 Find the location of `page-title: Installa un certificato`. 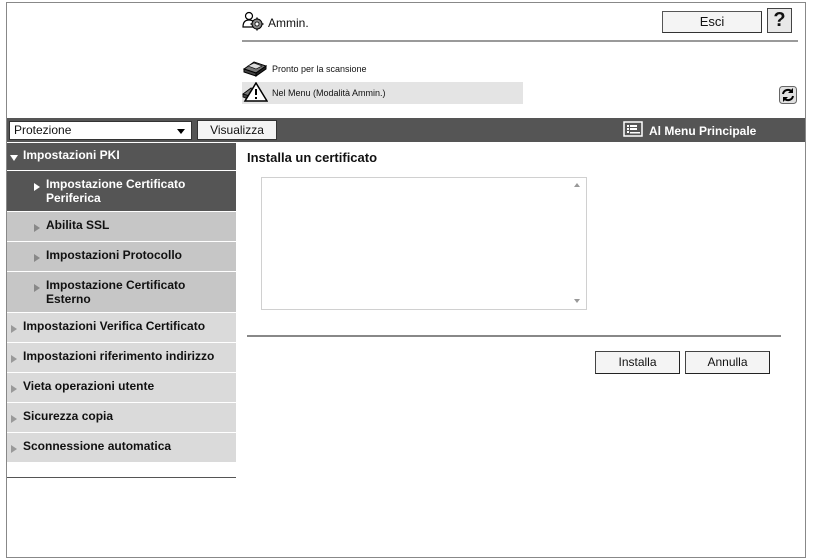

page-title: Installa un certificato is located at coordinates (312, 157).